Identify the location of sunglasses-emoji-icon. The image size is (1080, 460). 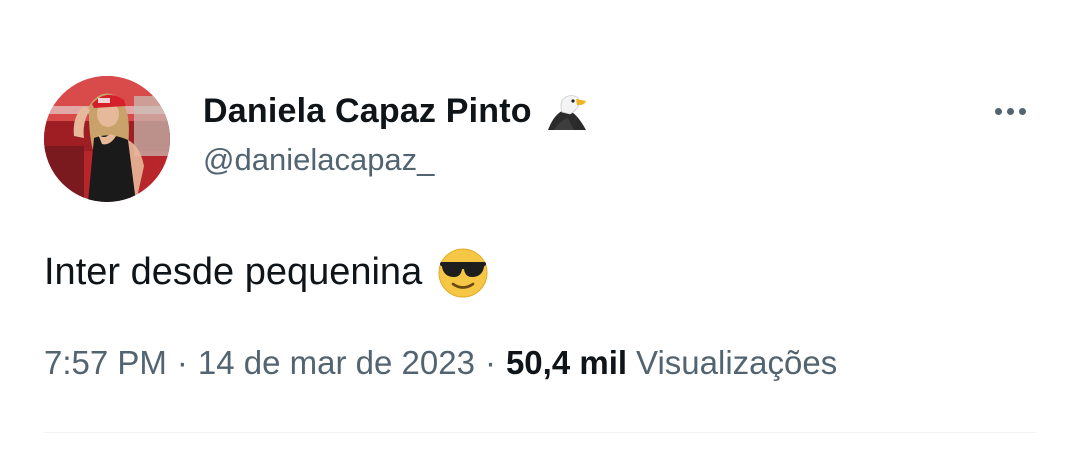
(463, 272).